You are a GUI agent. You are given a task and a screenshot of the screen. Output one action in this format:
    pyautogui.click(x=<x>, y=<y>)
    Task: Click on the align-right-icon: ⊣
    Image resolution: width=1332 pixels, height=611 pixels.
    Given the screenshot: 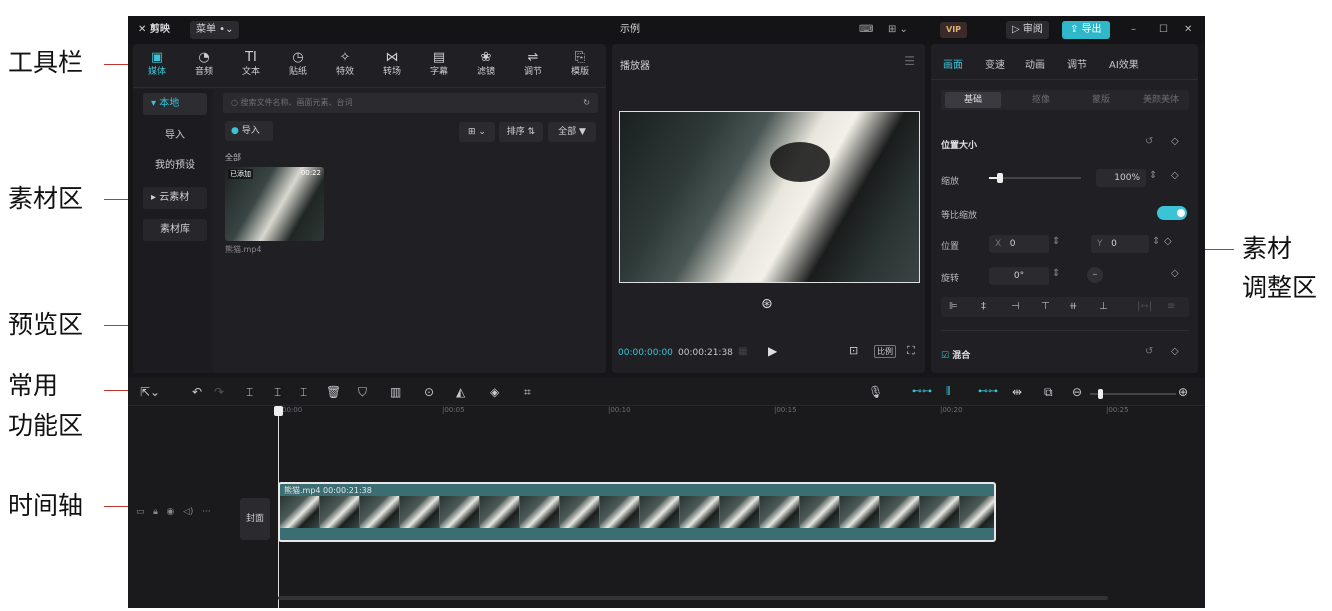 What is the action you would take?
    pyautogui.click(x=1015, y=307)
    